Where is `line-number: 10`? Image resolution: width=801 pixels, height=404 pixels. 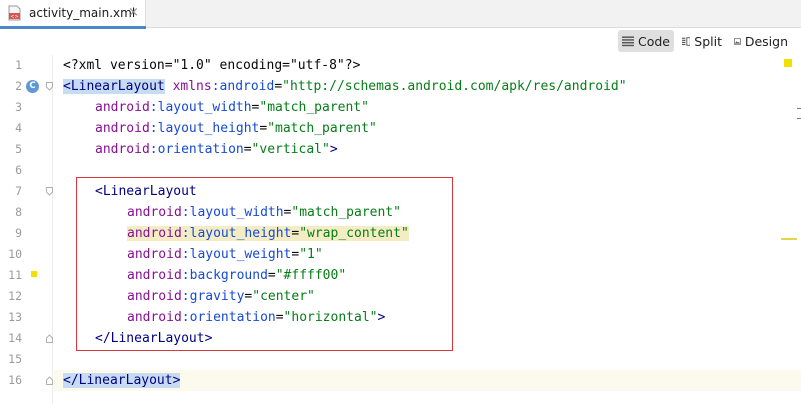
line-number: 10 is located at coordinates (15, 254).